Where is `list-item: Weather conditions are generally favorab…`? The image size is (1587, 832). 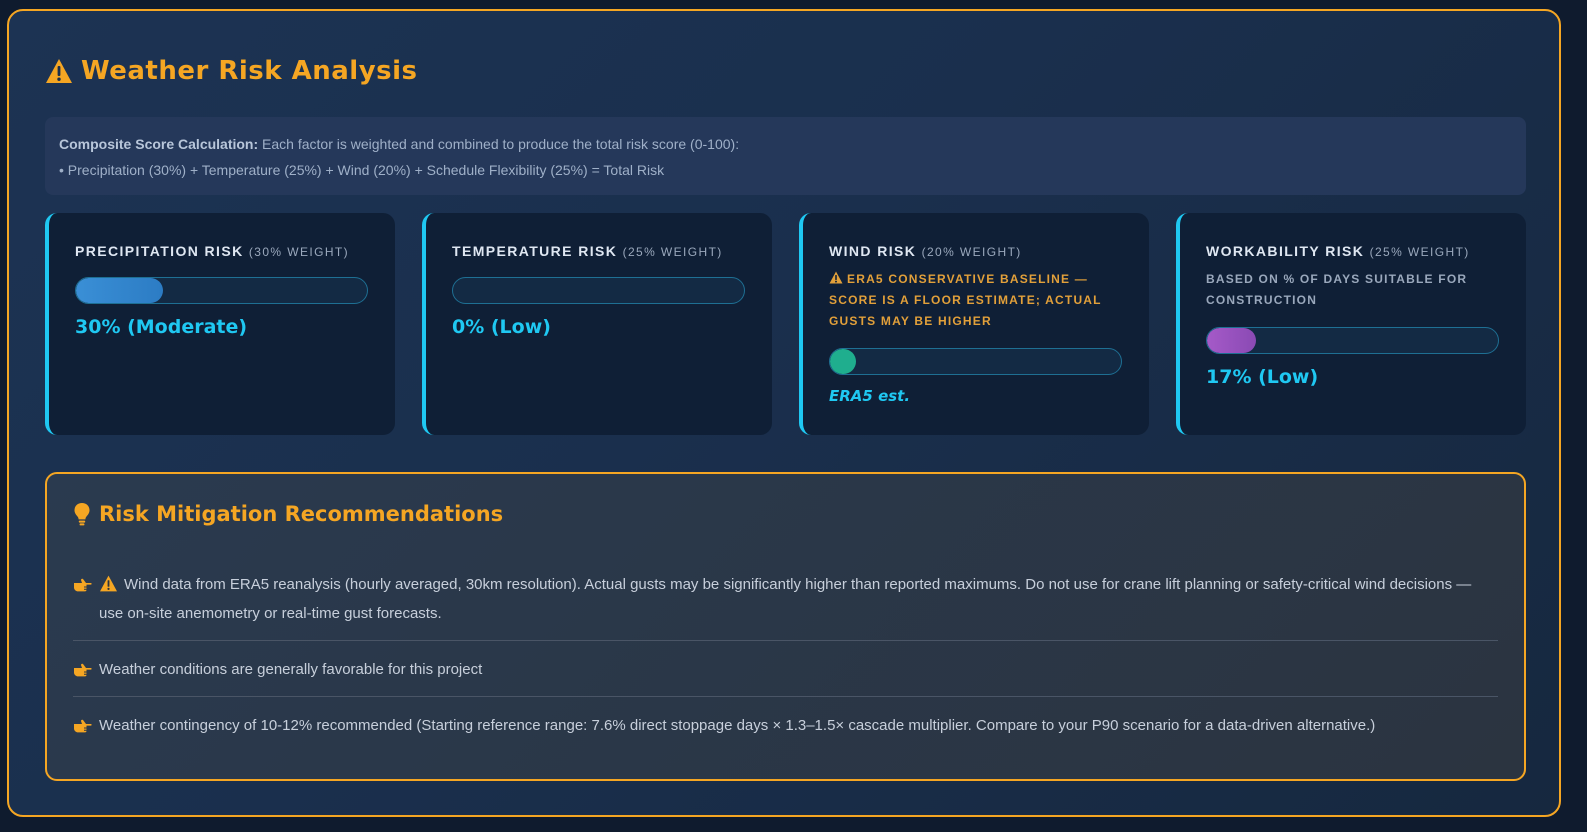
list-item: Weather conditions are generally favorab… is located at coordinates (785, 669).